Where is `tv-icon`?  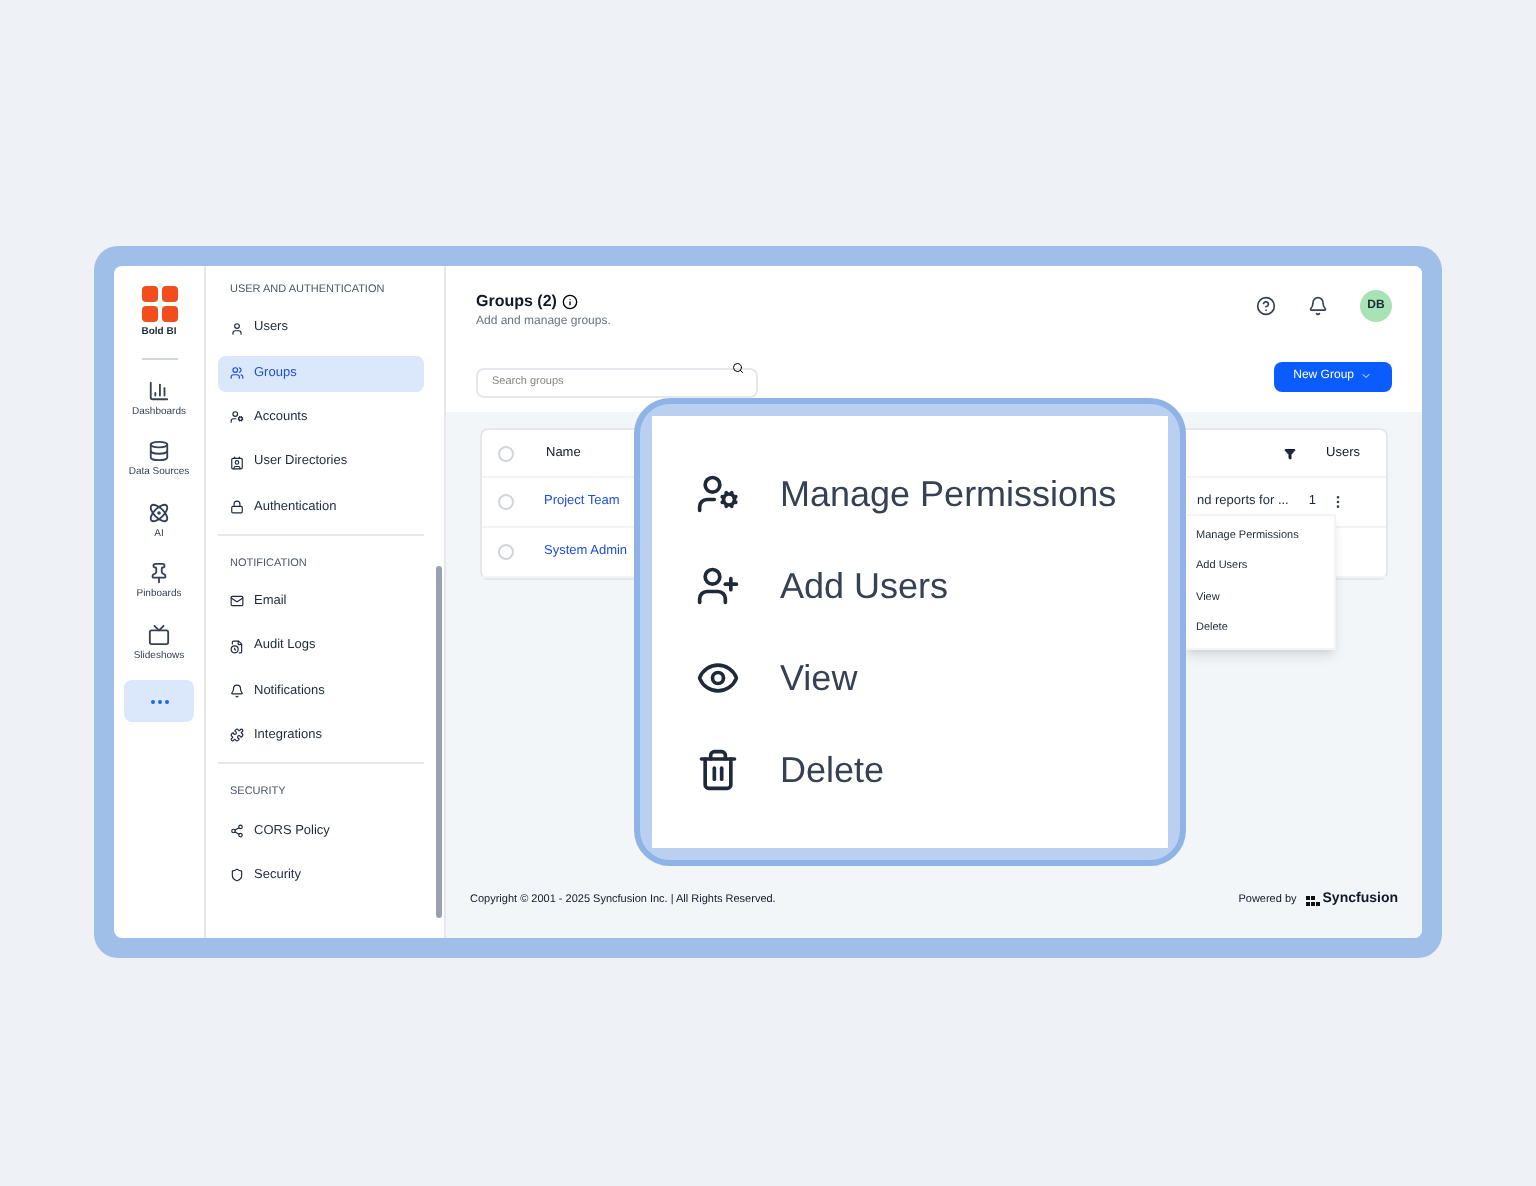
tv-icon is located at coordinates (159, 634).